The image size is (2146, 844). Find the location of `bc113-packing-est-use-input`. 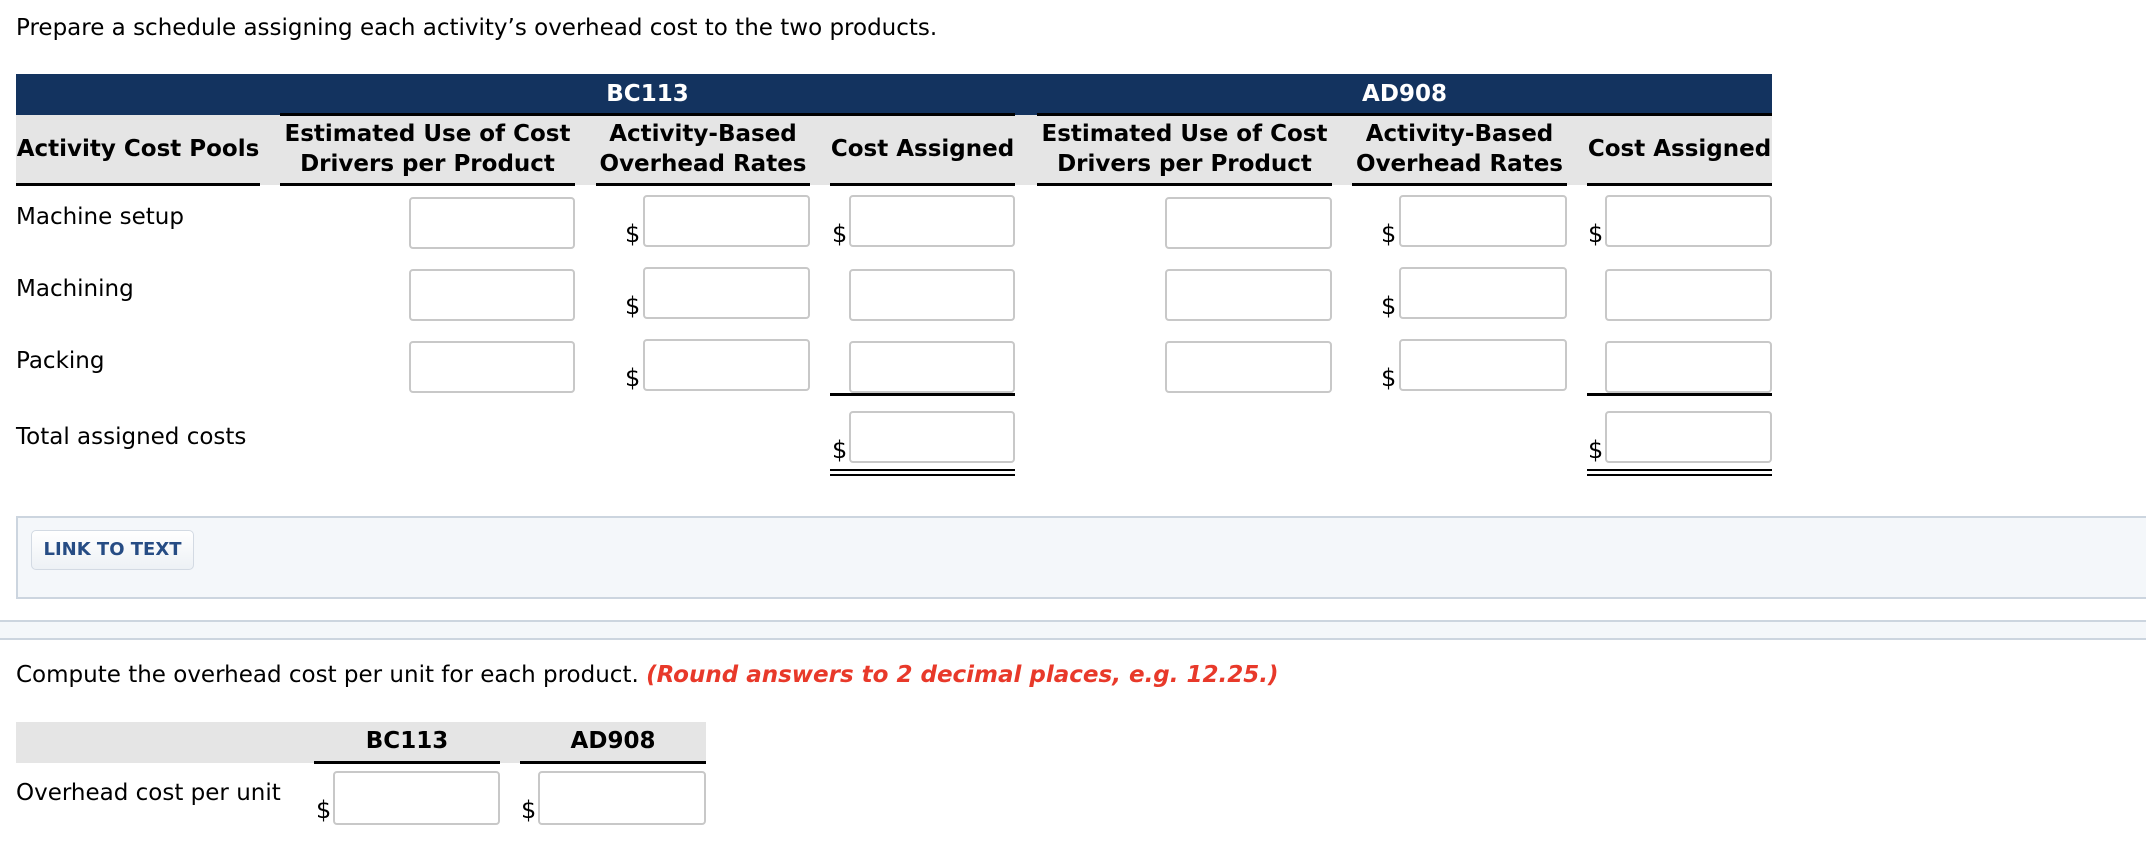

bc113-packing-est-use-input is located at coordinates (492, 367).